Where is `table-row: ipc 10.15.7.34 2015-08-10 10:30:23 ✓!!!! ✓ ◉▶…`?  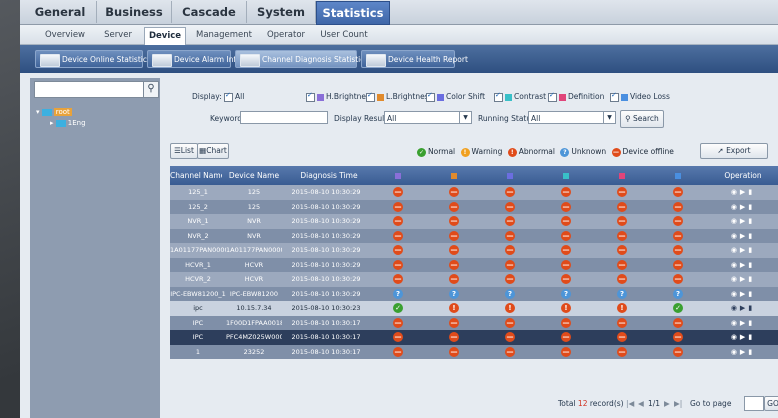
table-row: ipc 10.15.7.34 2015-08-10 10:30:23 ✓!!!! ✓ ◉▶… is located at coordinates (474, 308).